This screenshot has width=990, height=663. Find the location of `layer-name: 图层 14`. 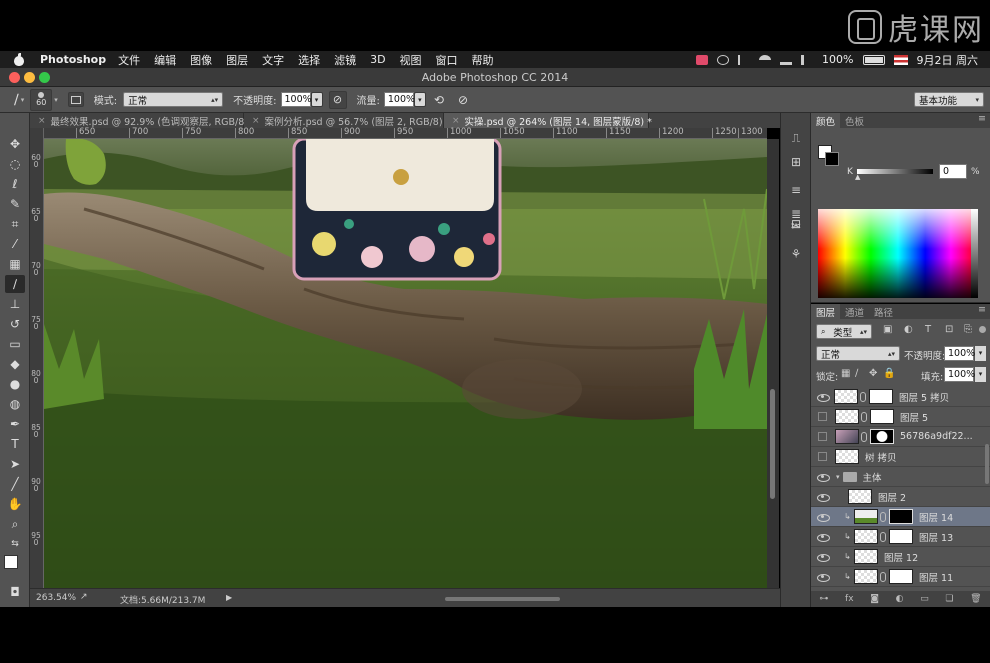

layer-name: 图层 14 is located at coordinates (936, 517).